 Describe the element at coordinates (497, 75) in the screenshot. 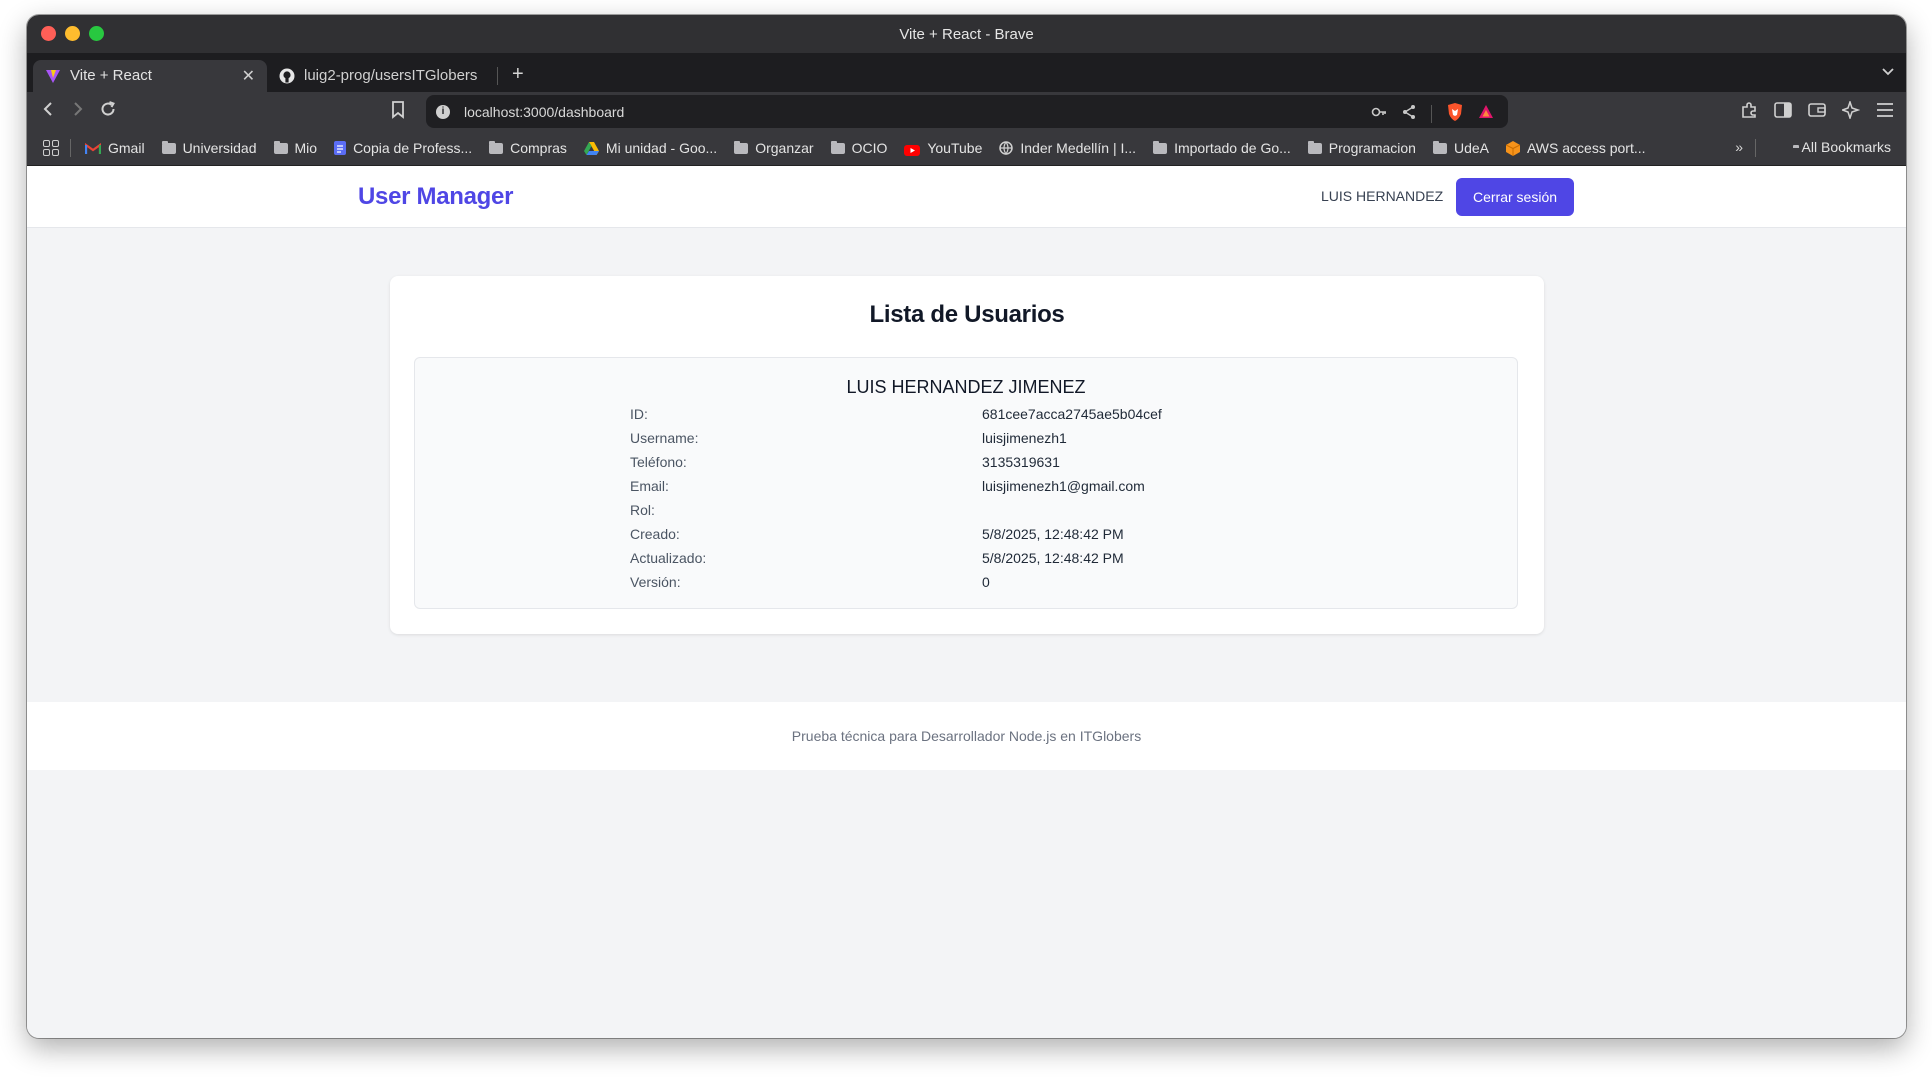

I see `tab-divider` at that location.